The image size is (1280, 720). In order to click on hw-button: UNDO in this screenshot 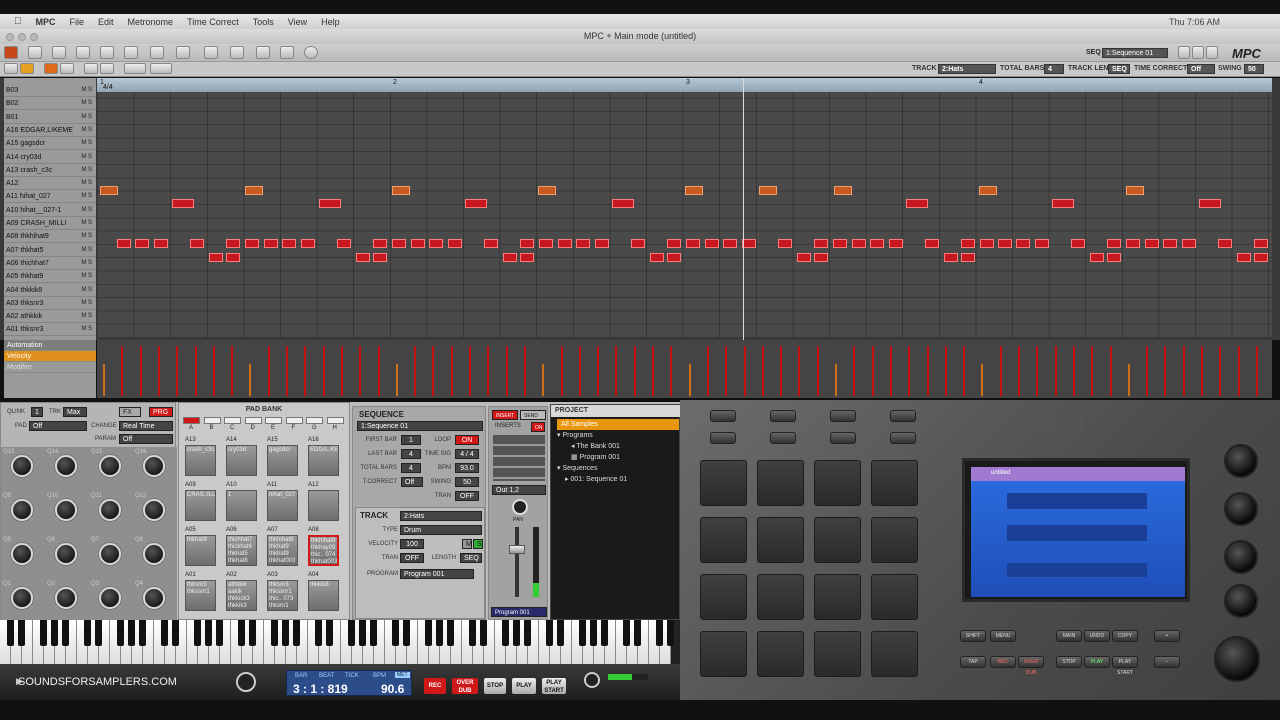, I will do `click(1097, 636)`.